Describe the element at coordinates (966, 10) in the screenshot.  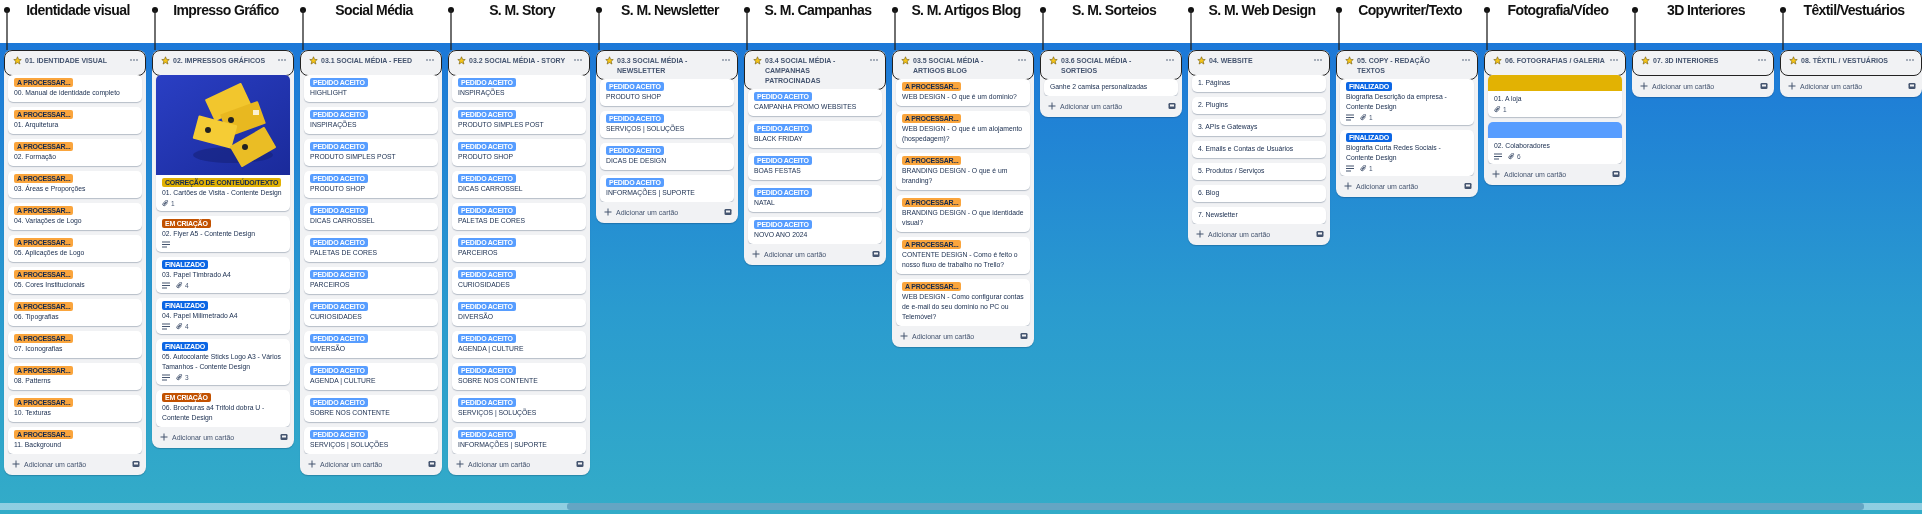
I see `list-caption: S. M. Artigos Blog` at that location.